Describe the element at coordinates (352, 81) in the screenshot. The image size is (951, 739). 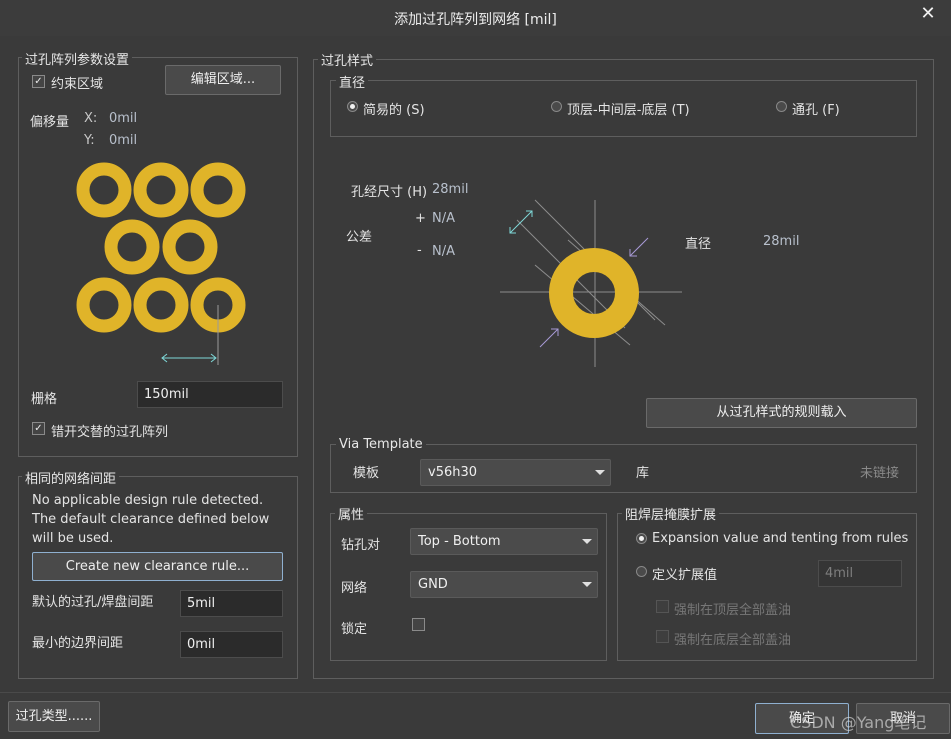
I see `diameter-group-label: 直径` at that location.